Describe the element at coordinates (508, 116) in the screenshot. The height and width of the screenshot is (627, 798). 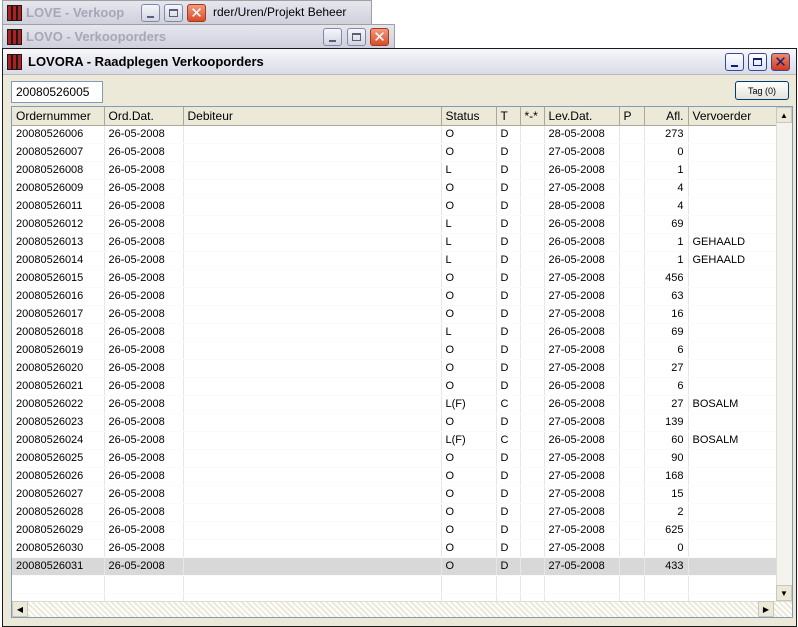
I see `column-header-t: T` at that location.